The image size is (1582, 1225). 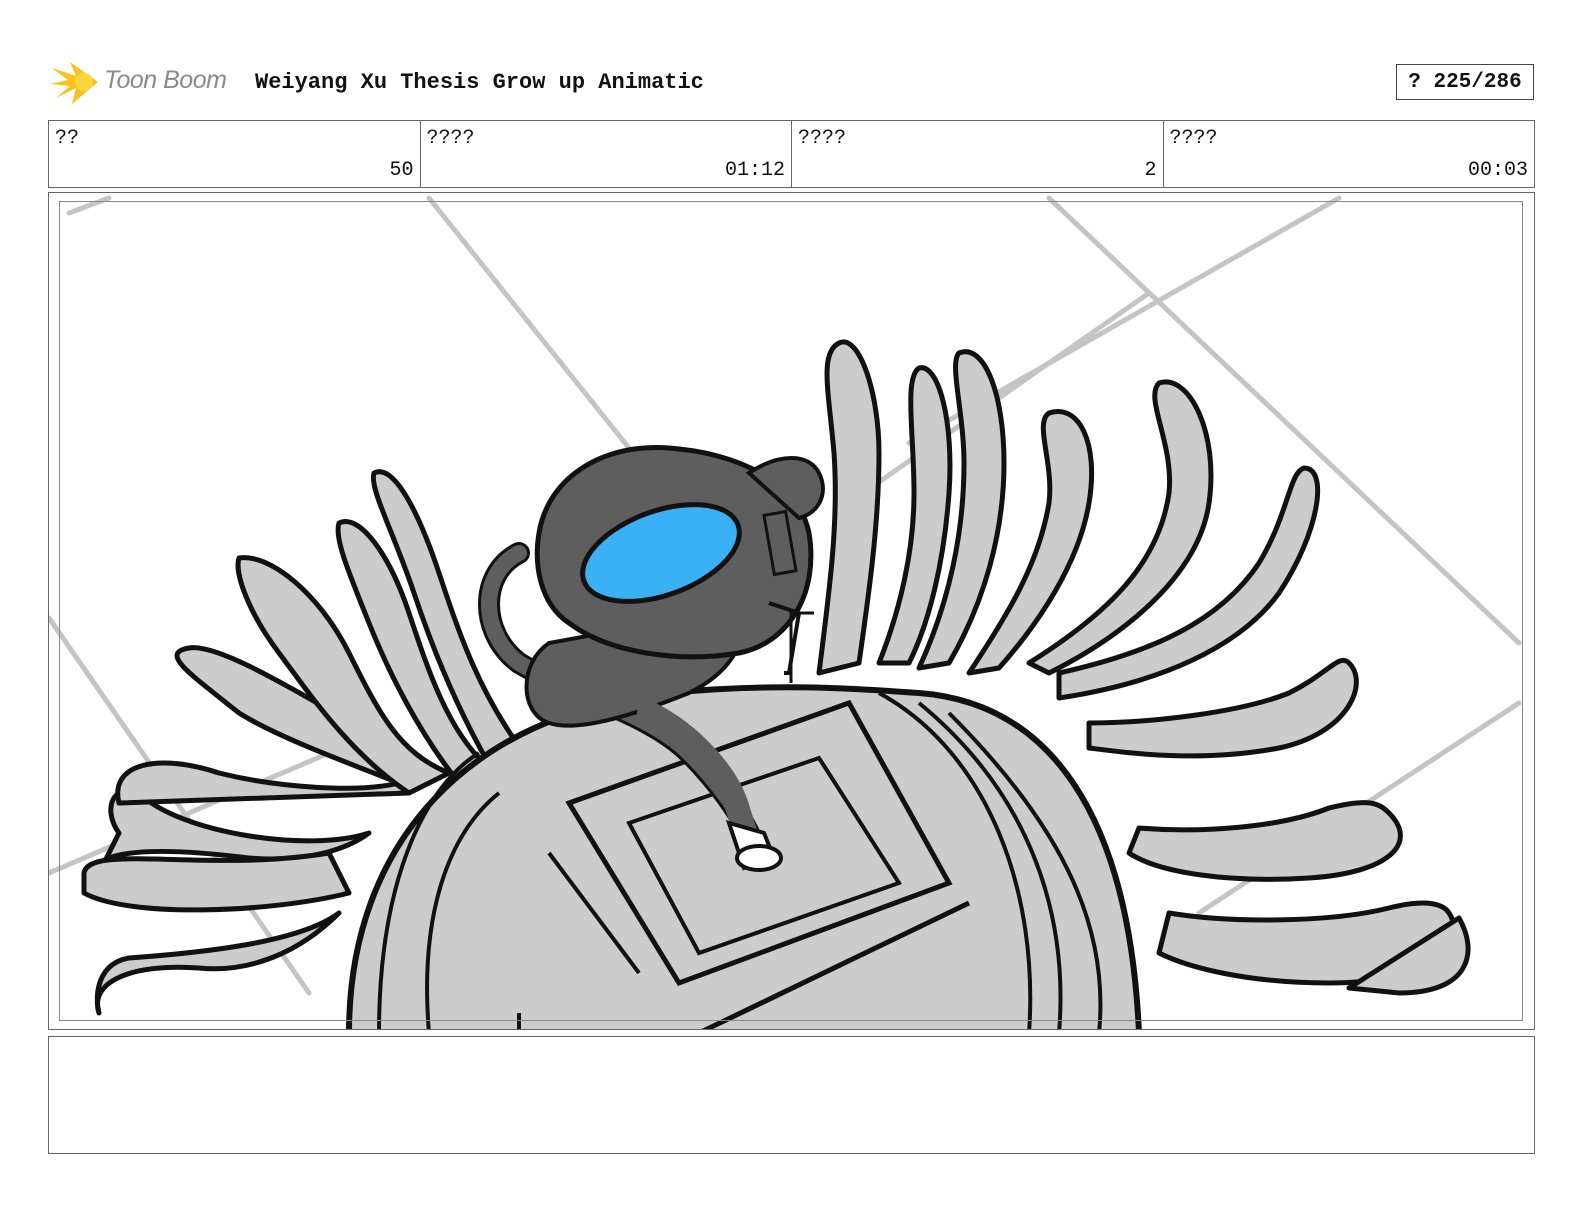 I want to click on toon-boom-logo: Toon Boom, so click(x=145, y=82).